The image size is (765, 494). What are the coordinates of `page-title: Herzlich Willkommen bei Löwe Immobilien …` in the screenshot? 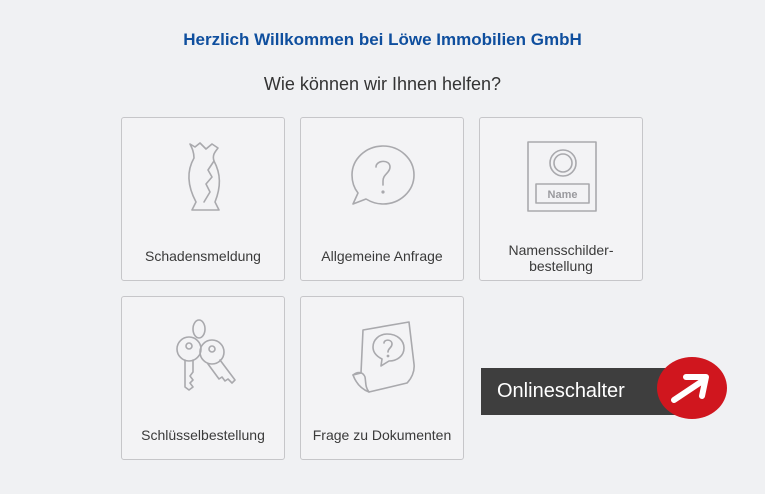 It's located at (382, 39).